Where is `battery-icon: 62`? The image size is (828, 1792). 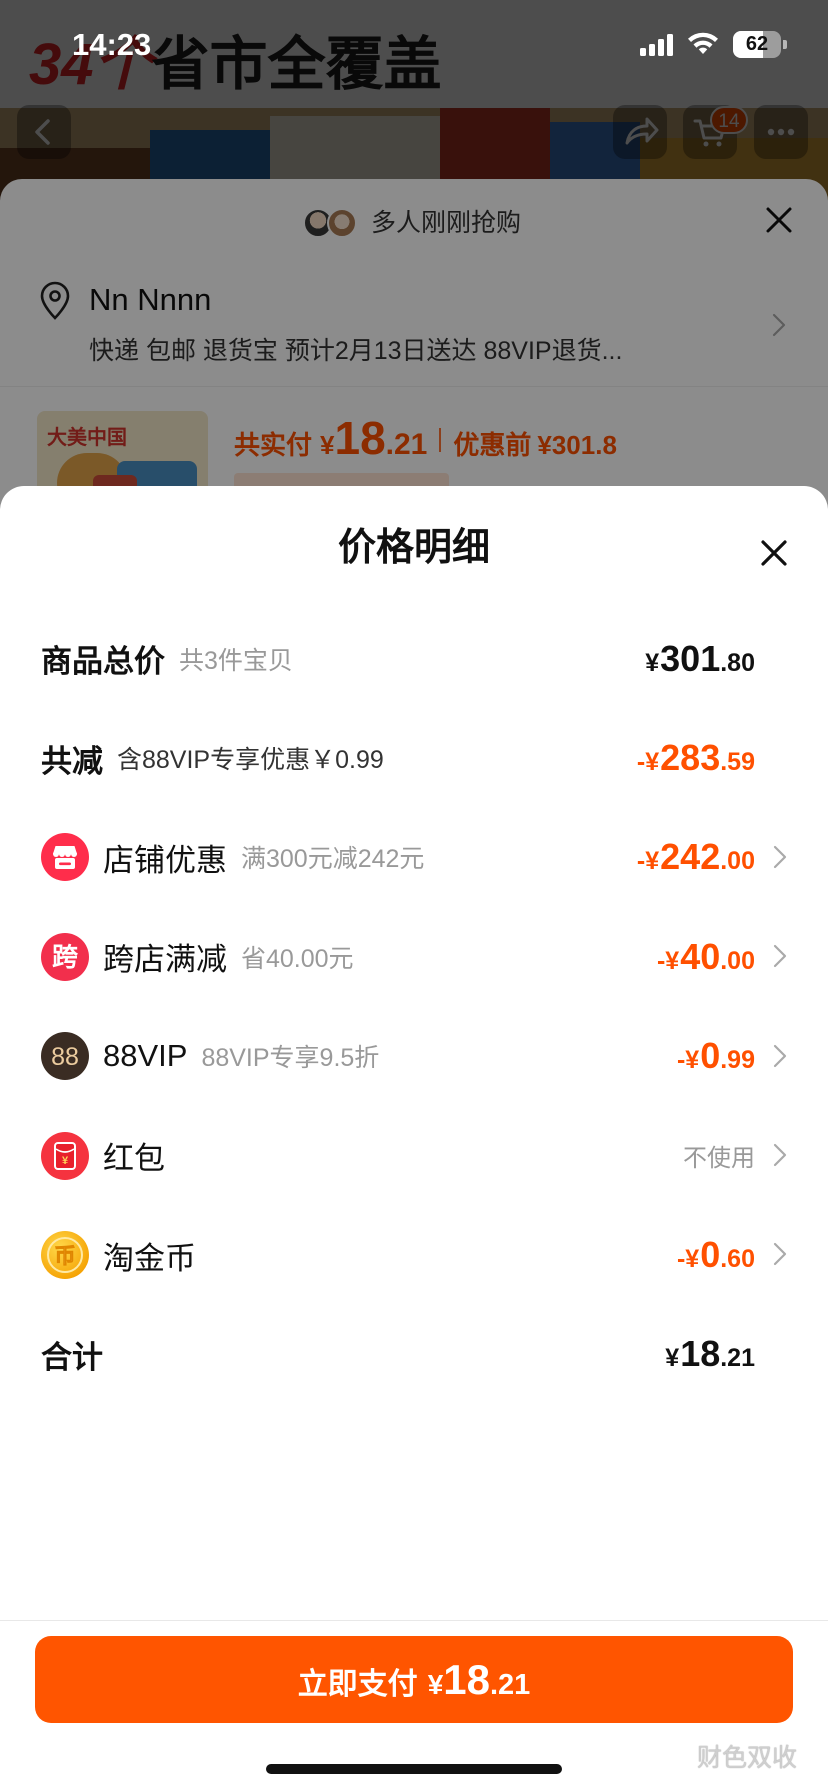
battery-icon: 62 is located at coordinates (760, 44).